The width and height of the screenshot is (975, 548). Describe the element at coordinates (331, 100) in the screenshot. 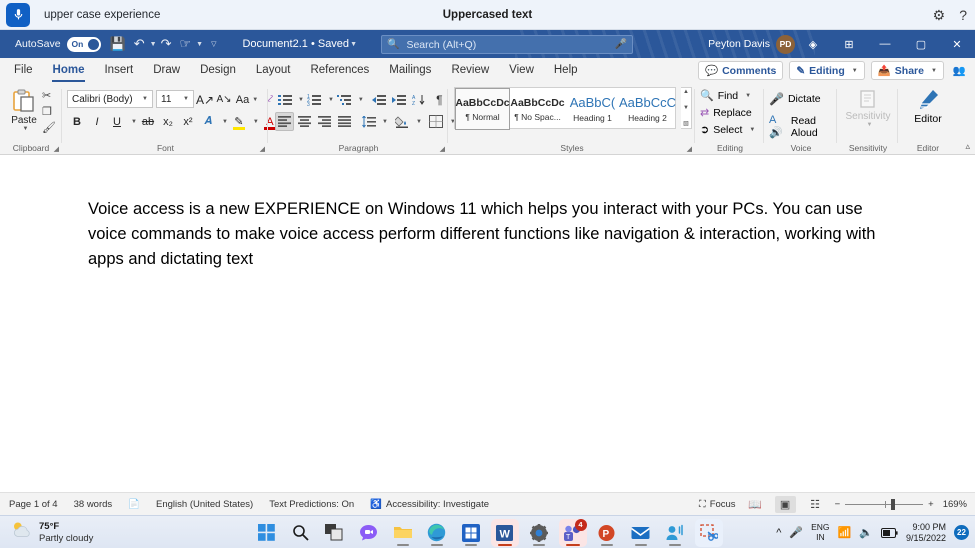

I see `numbering-caret-icon: ▼` at that location.